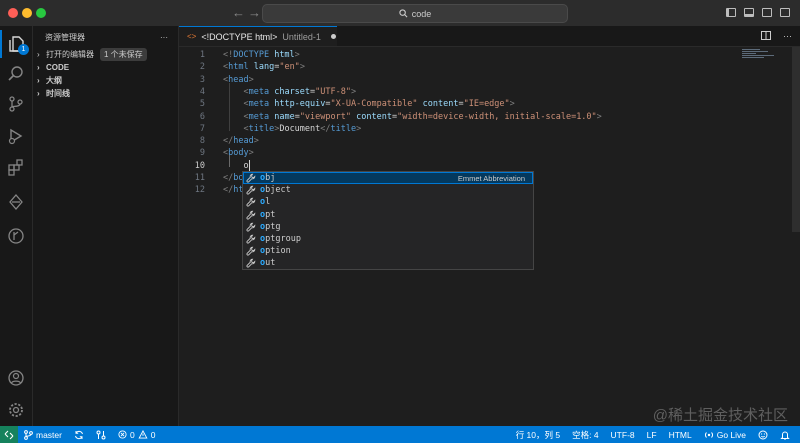  Describe the element at coordinates (449, 80) in the screenshot. I see `code-line: 3 <head>` at that location.